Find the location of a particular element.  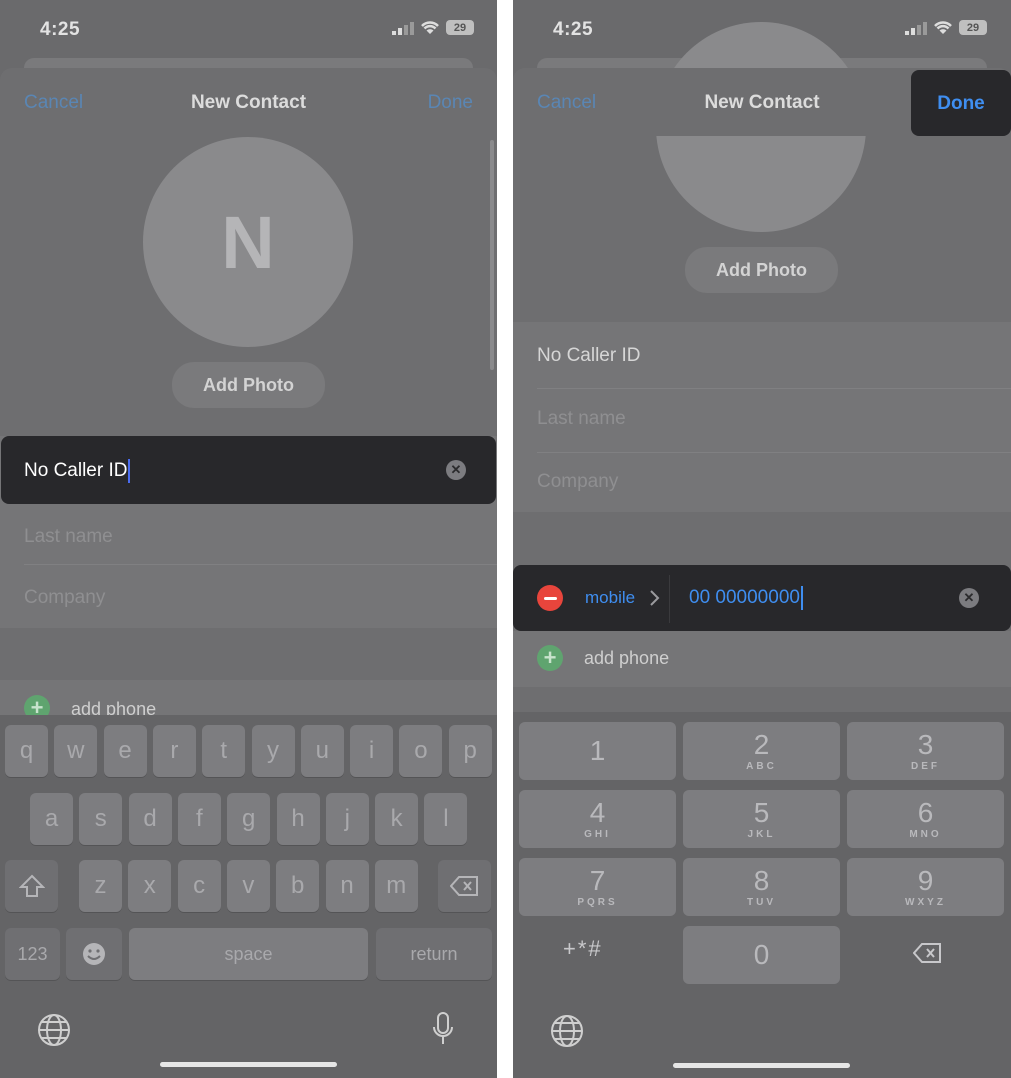

remove-phone-icon is located at coordinates (550, 598).